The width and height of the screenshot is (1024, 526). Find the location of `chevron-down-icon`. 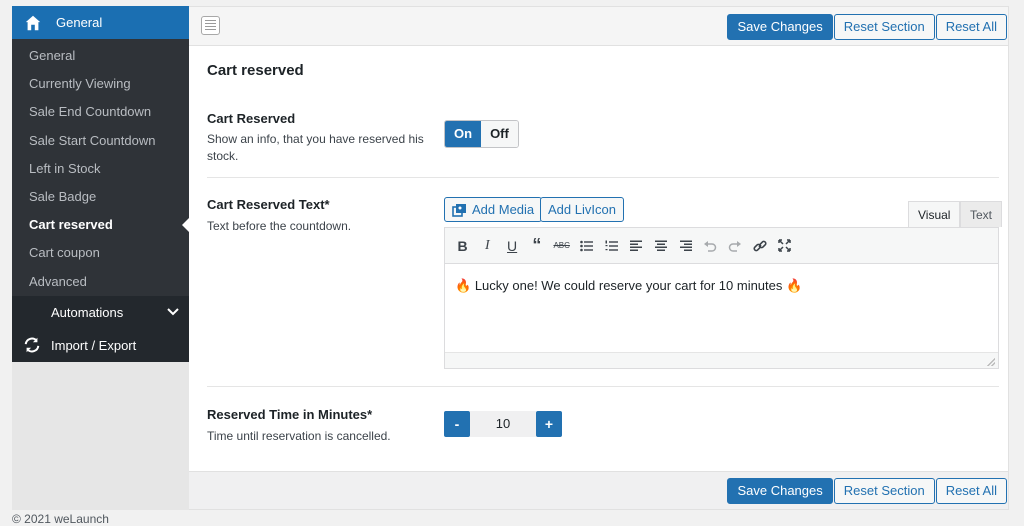

chevron-down-icon is located at coordinates (173, 311).